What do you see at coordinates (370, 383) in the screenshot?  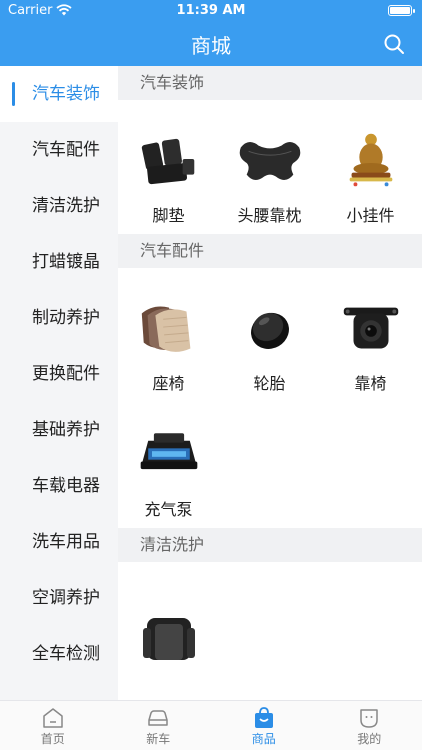 I see `product-label: 靠椅` at bounding box center [370, 383].